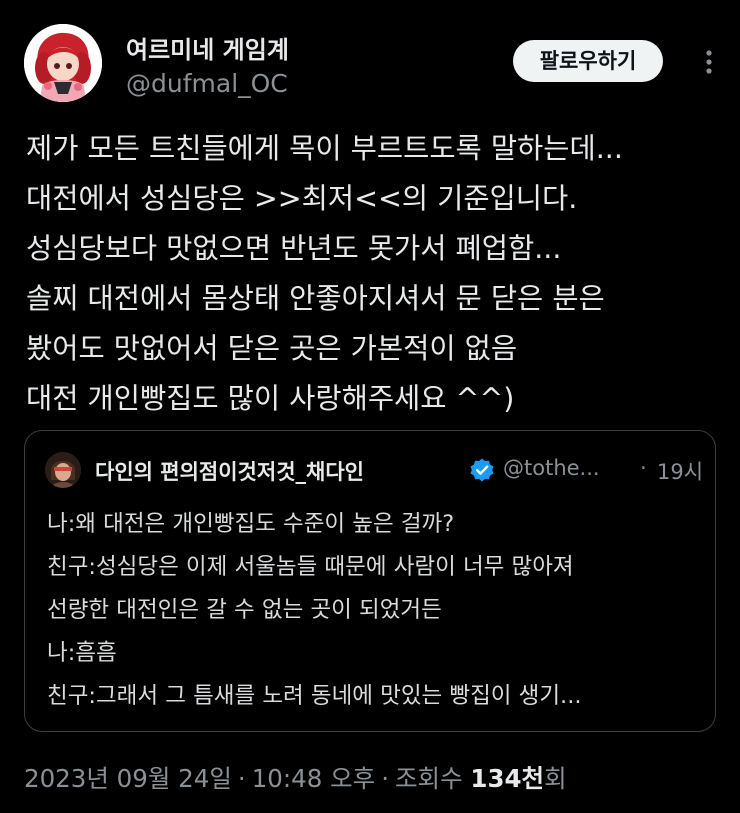 This screenshot has width=740, height=813. Describe the element at coordinates (588, 61) in the screenshot. I see `follow-button: 팔로우하기` at that location.